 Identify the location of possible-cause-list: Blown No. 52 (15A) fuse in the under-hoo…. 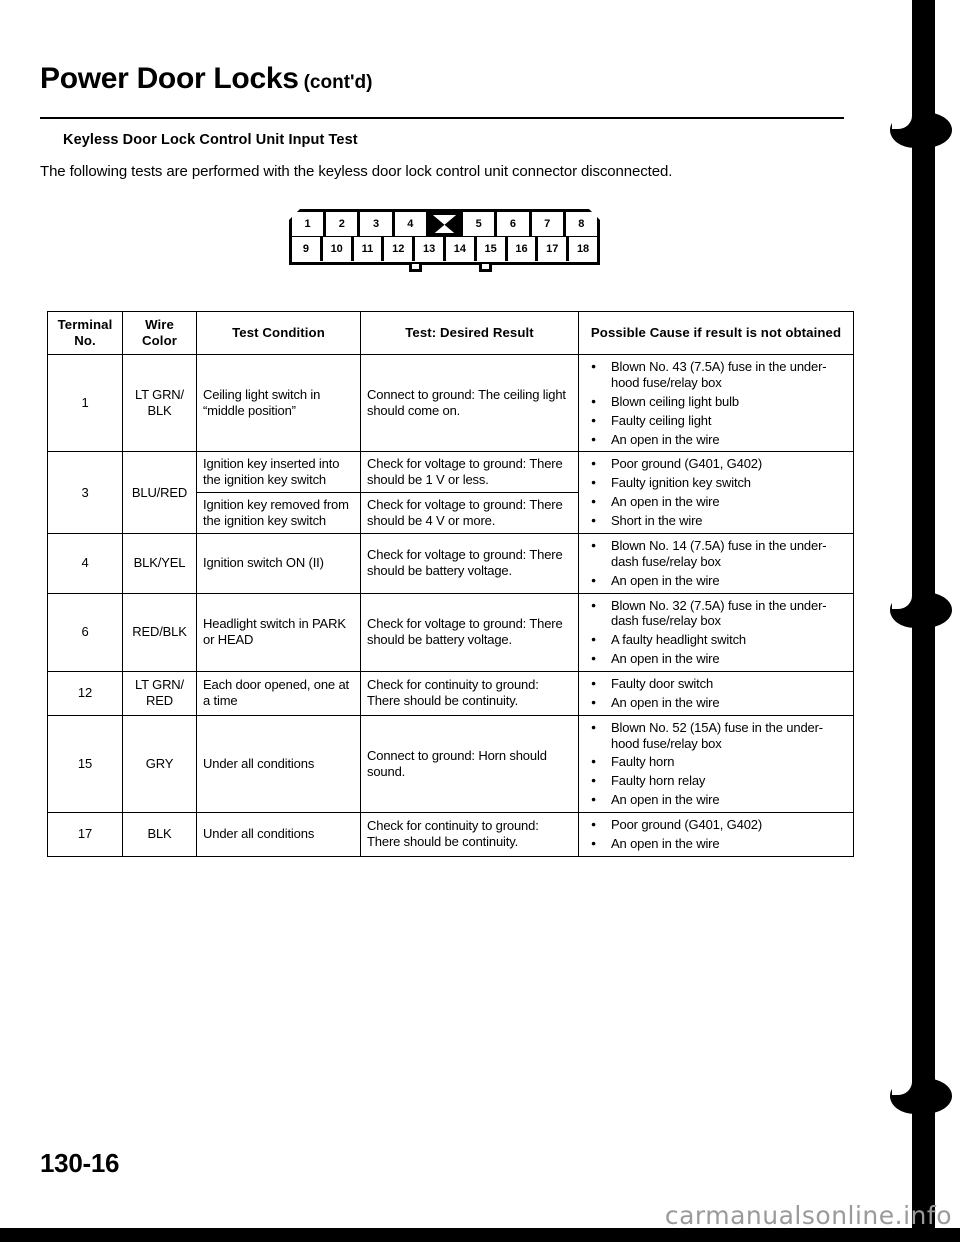
(716, 763).